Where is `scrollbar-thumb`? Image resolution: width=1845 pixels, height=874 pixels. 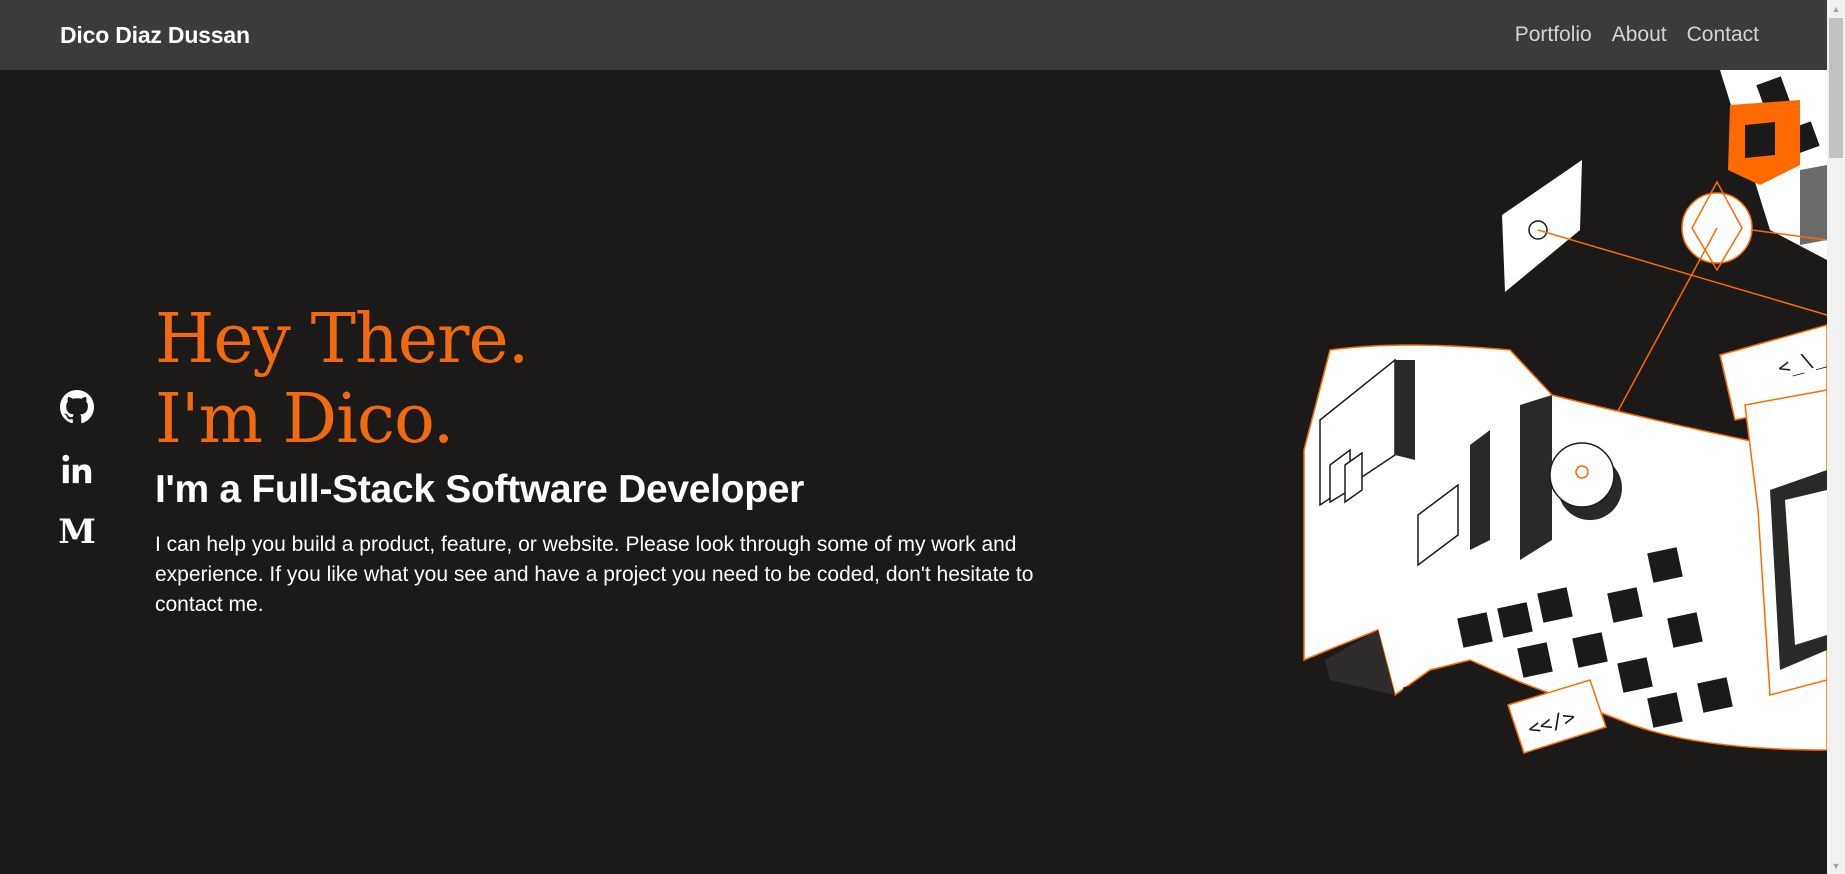 scrollbar-thumb is located at coordinates (1836, 88).